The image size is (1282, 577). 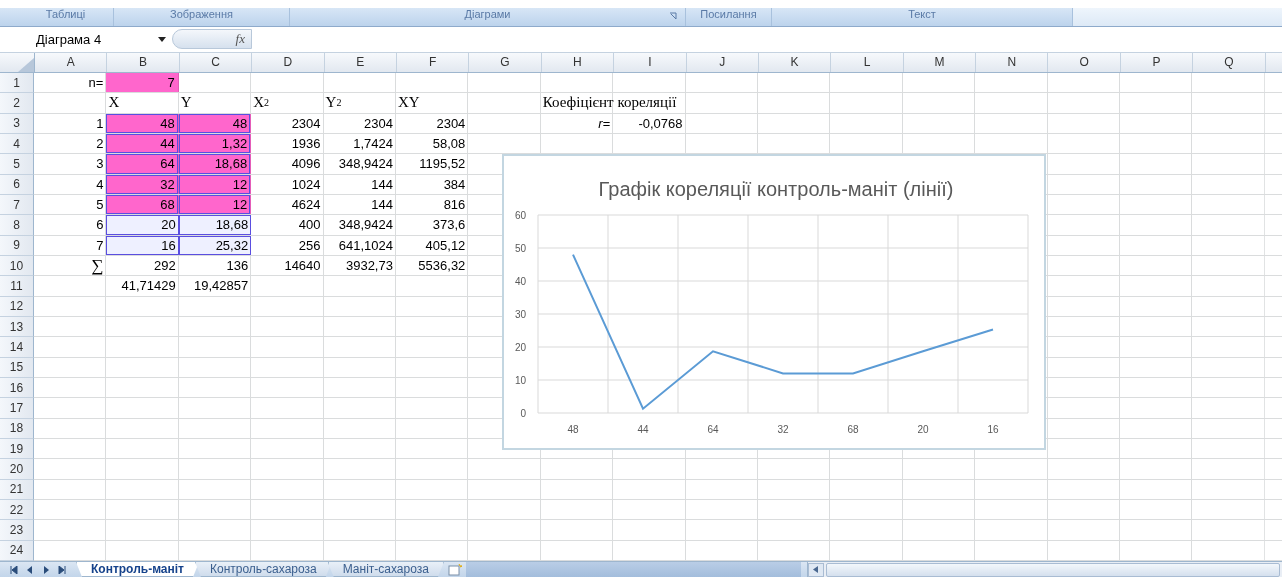 I want to click on table-cell: 32, so click(x=142, y=184).